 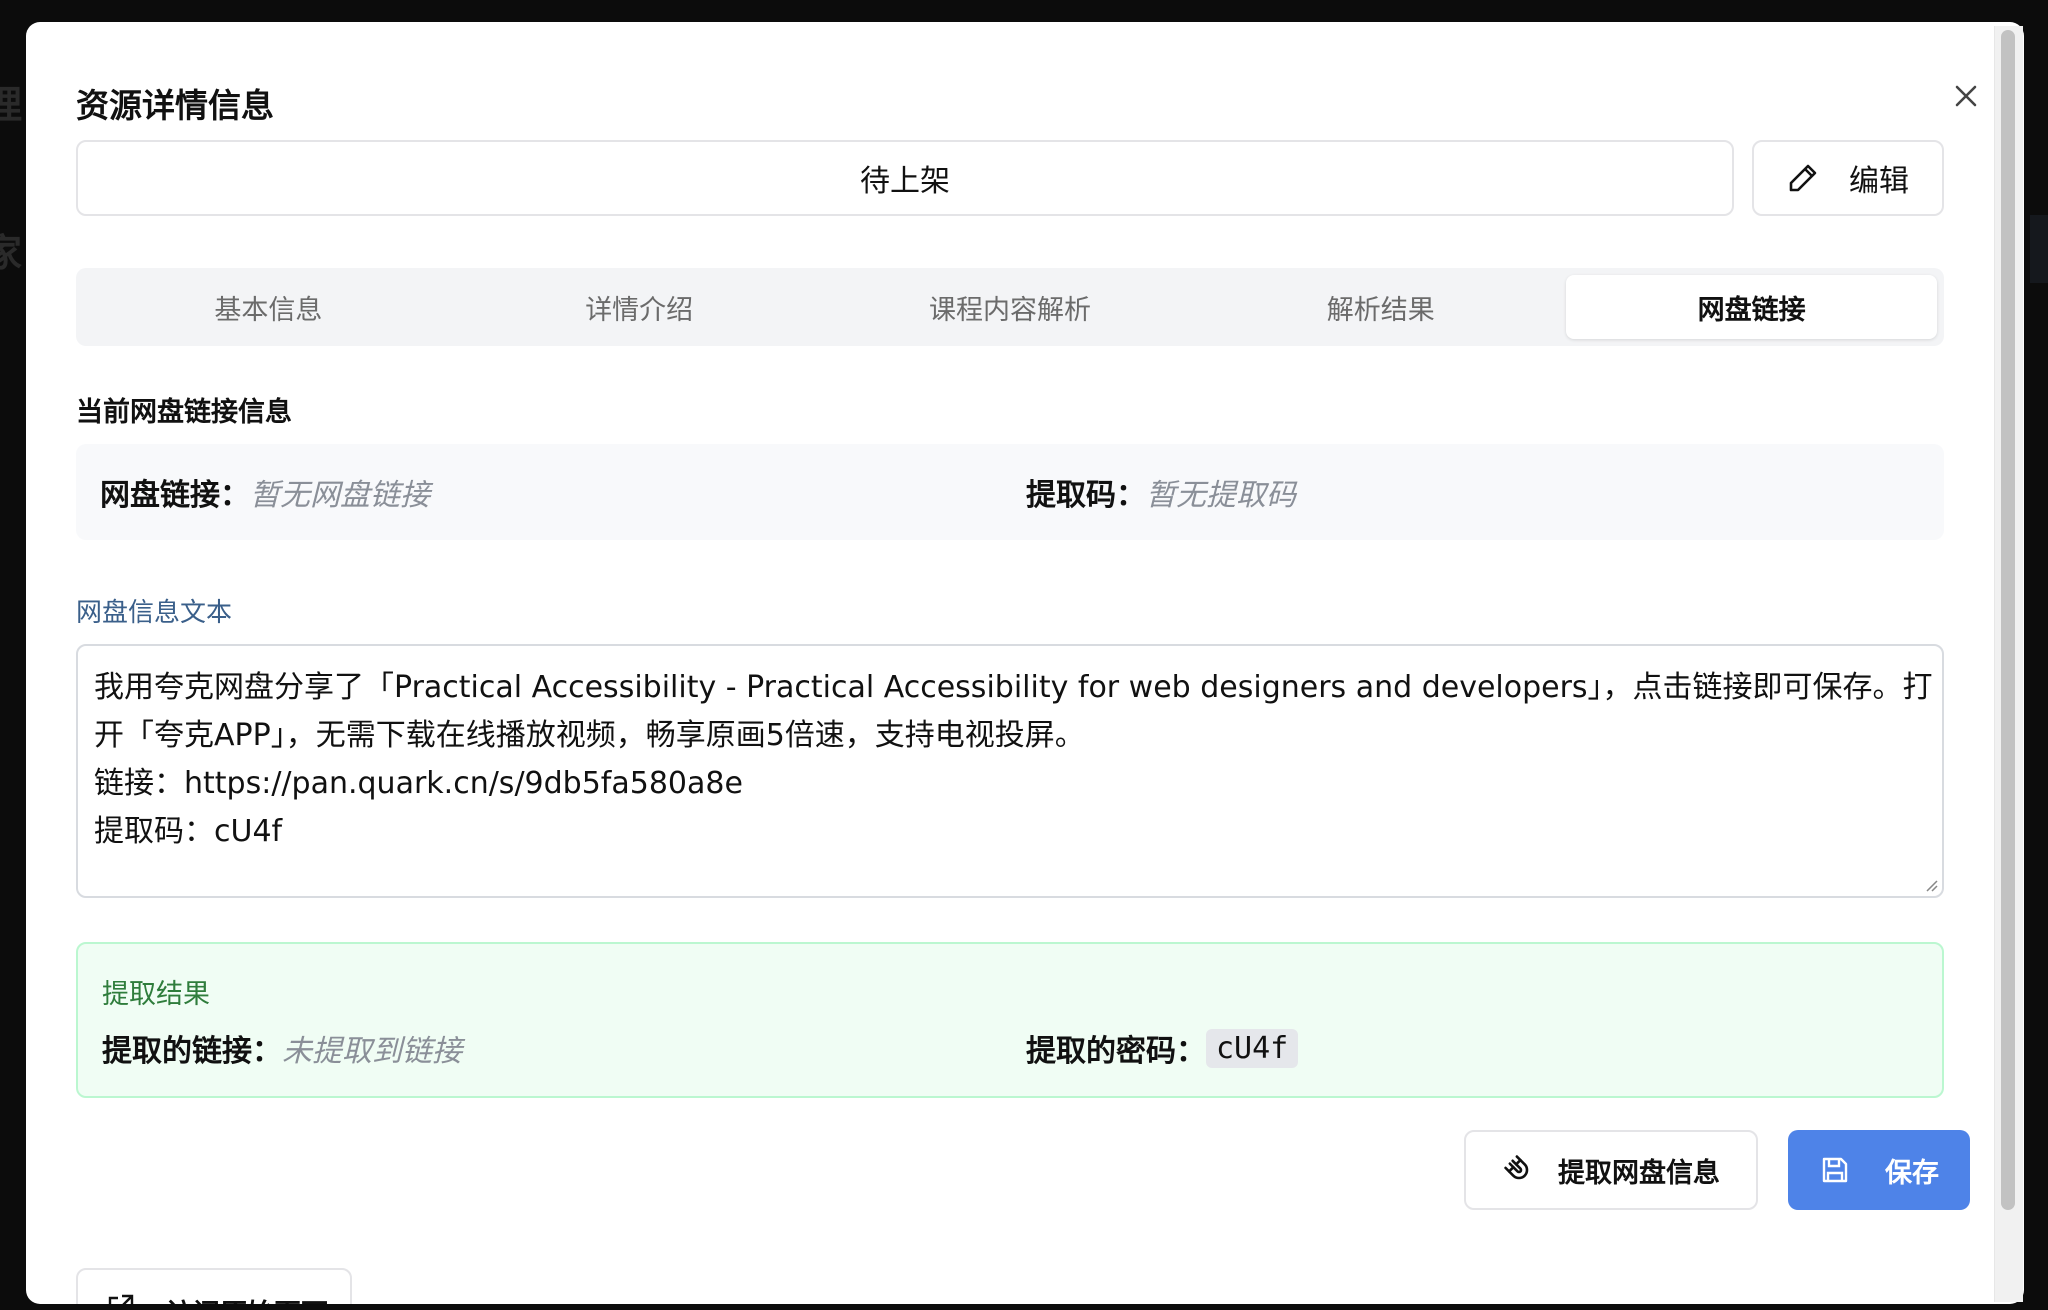 What do you see at coordinates (1803, 178) in the screenshot?
I see `pencil-icon` at bounding box center [1803, 178].